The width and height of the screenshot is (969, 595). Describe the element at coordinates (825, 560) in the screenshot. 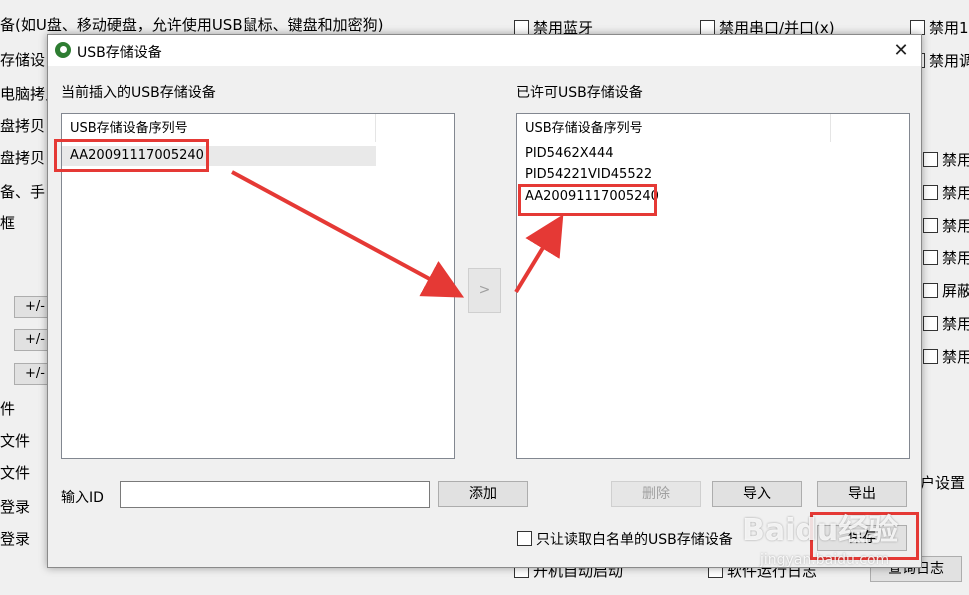

I see `watermark-url: jingyan.baidu.com` at that location.